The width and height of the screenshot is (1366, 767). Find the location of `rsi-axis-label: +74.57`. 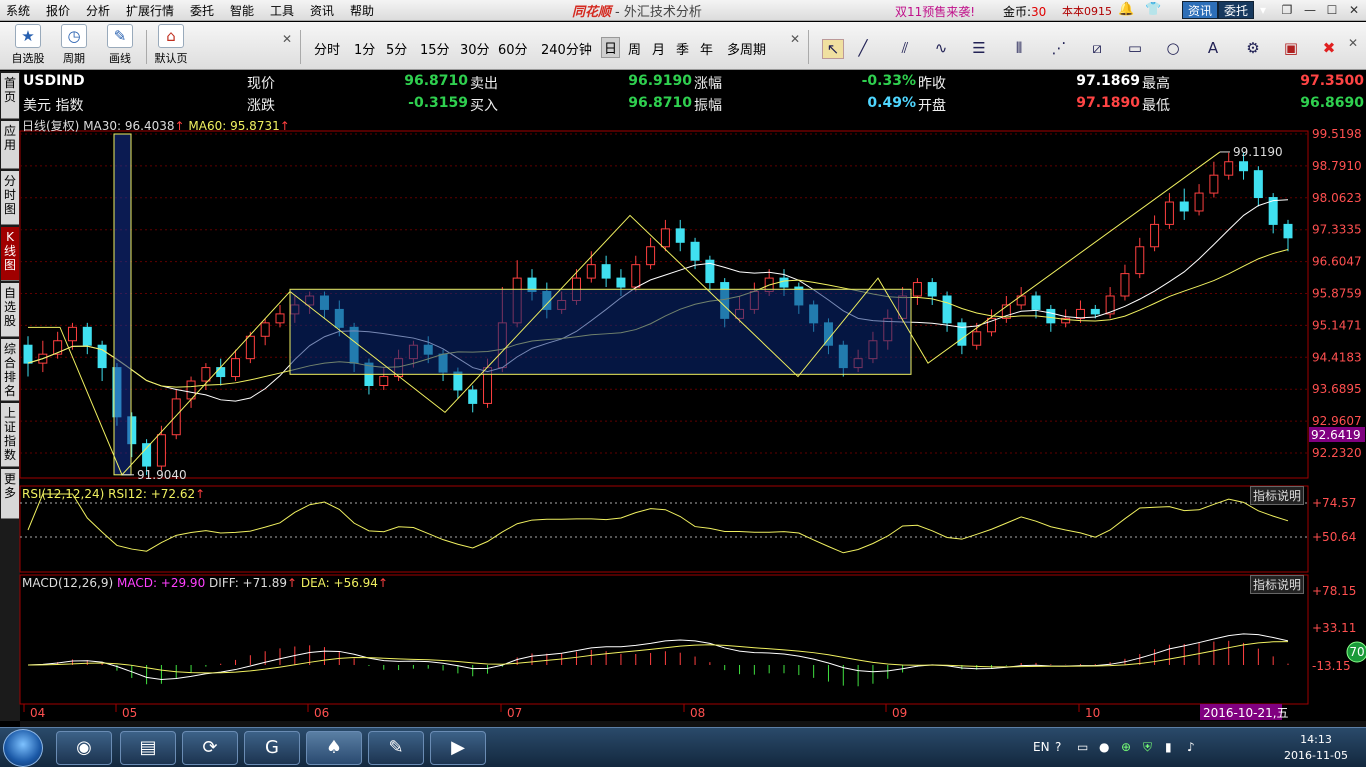

rsi-axis-label: +74.57 is located at coordinates (1334, 503).